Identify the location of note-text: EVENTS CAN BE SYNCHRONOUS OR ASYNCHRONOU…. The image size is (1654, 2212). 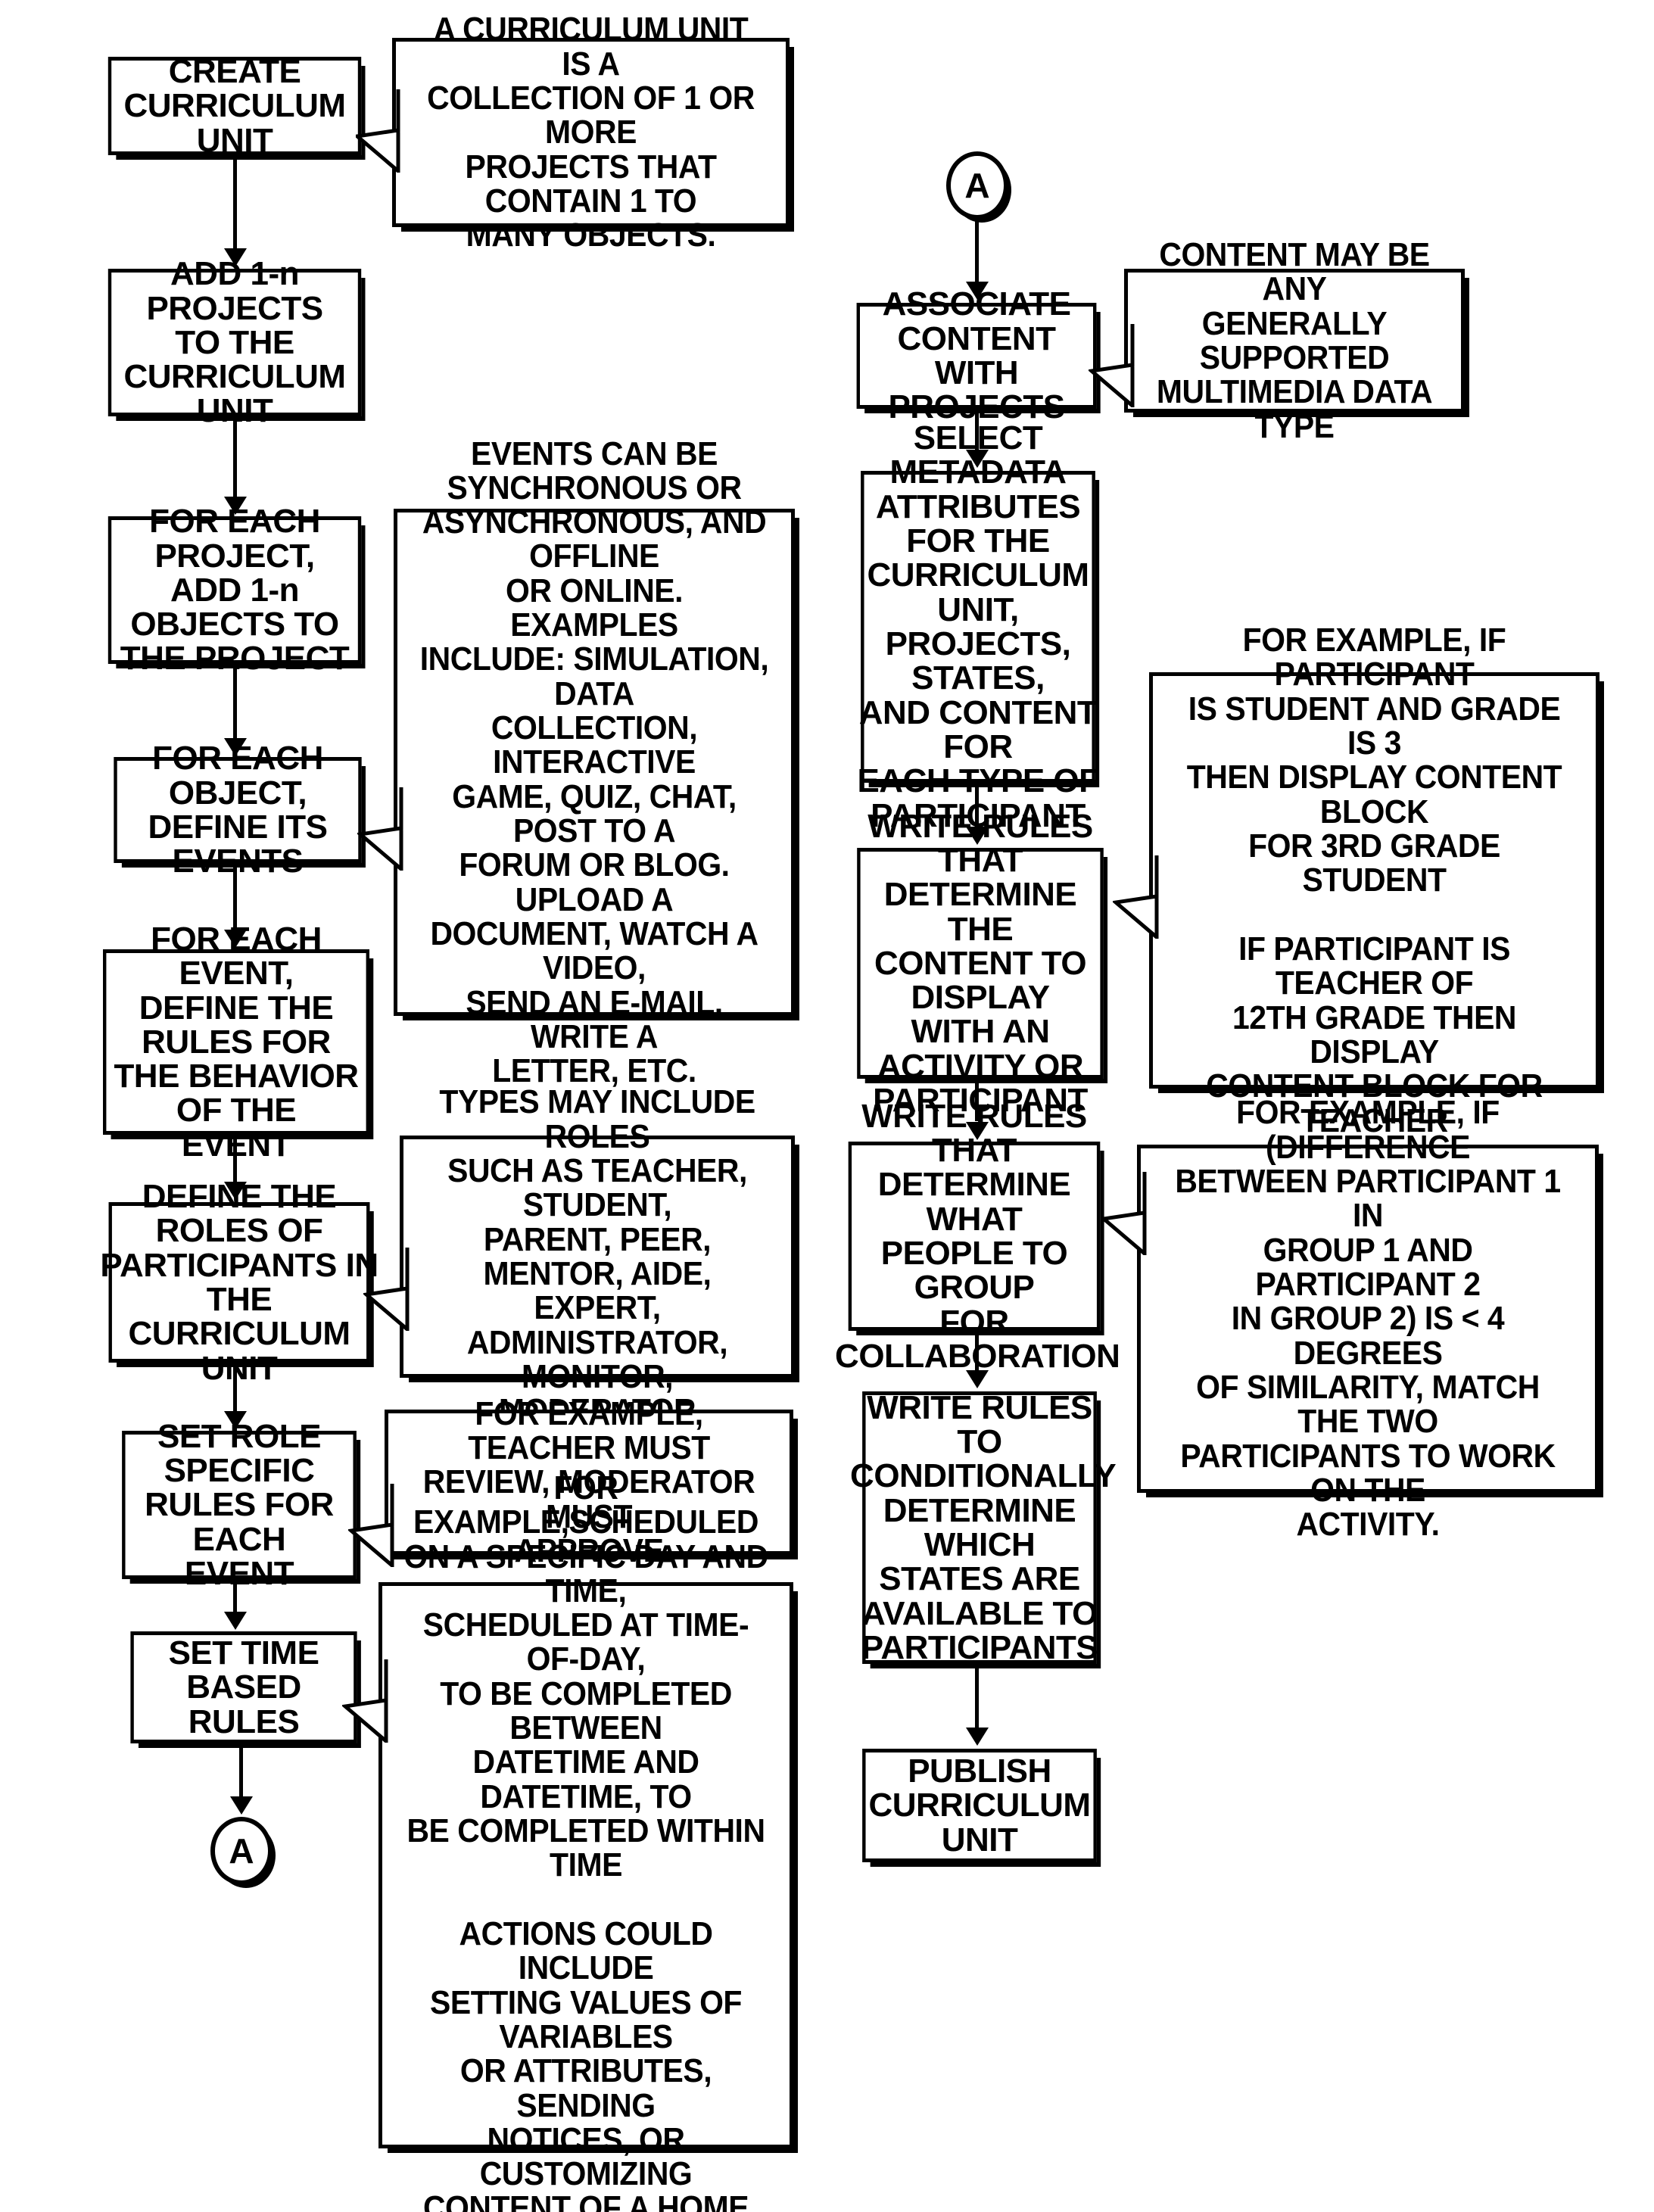
(594, 762).